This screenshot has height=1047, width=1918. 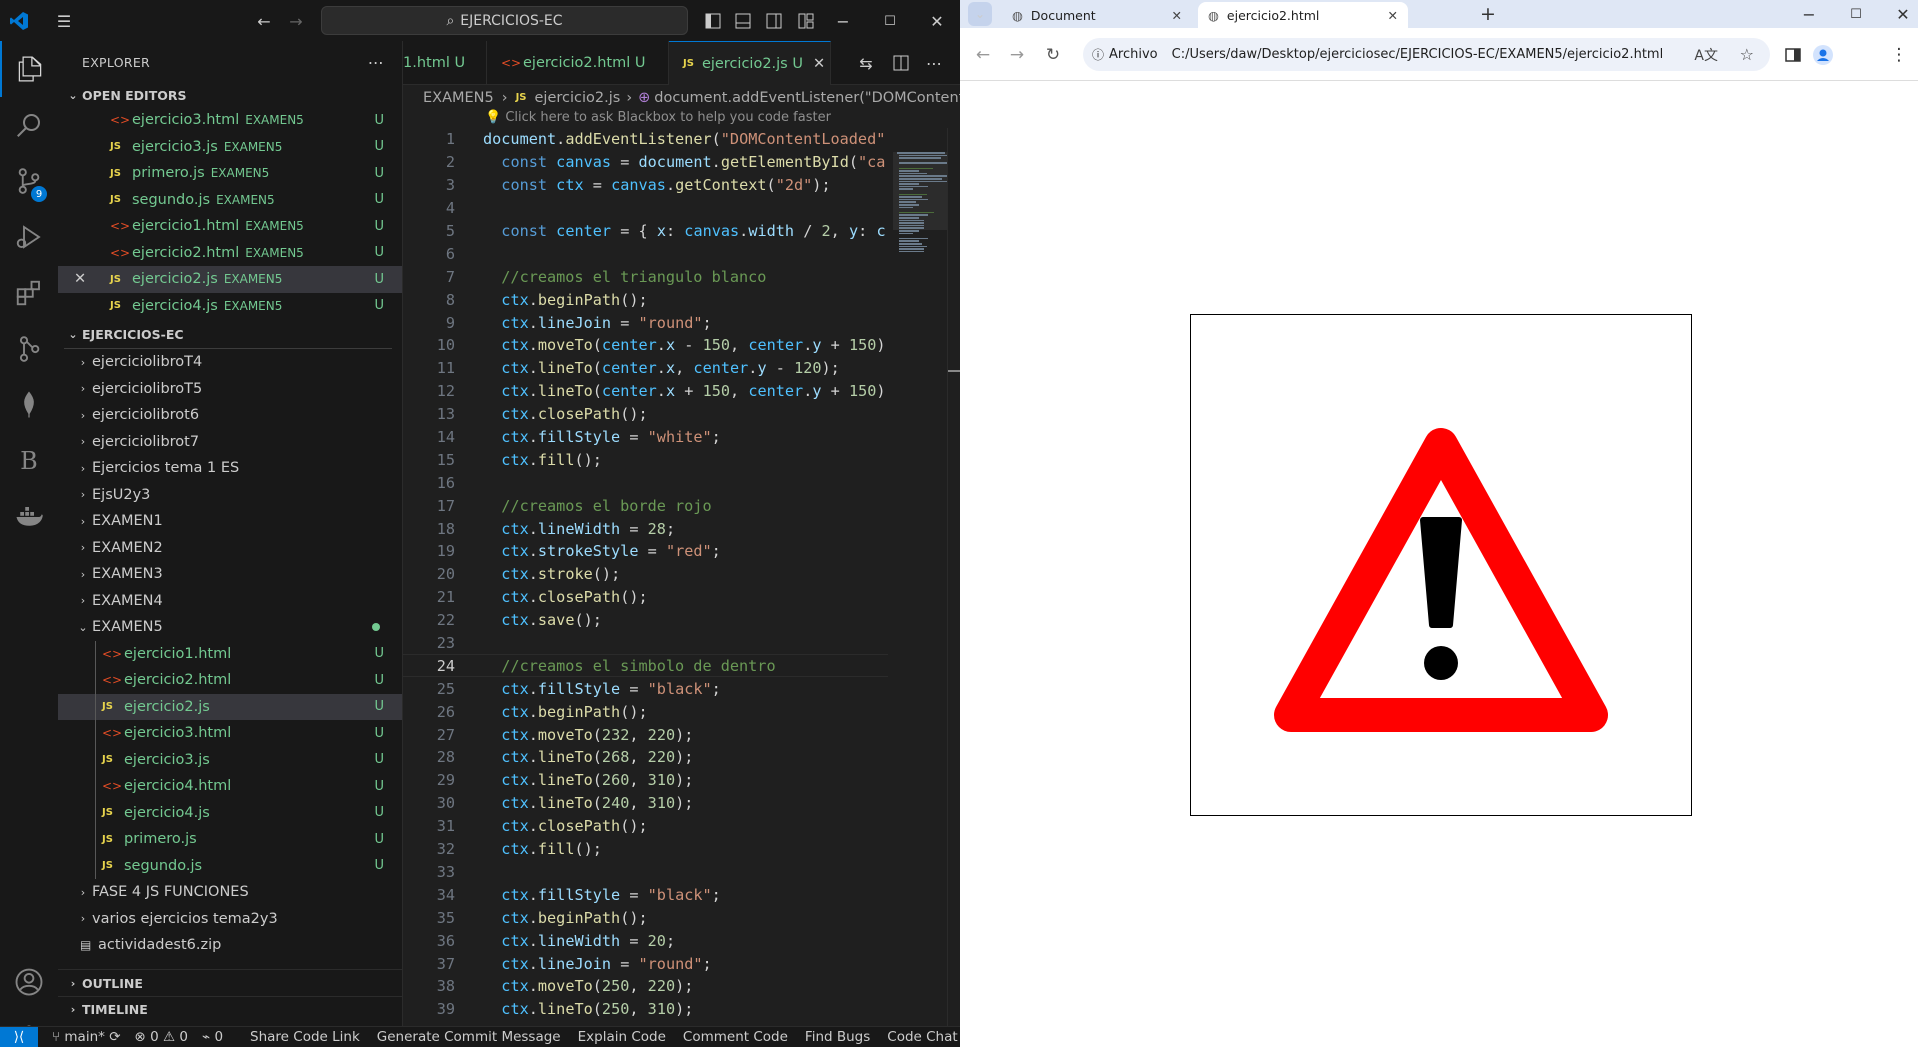 I want to click on split-editor-icon, so click(x=901, y=63).